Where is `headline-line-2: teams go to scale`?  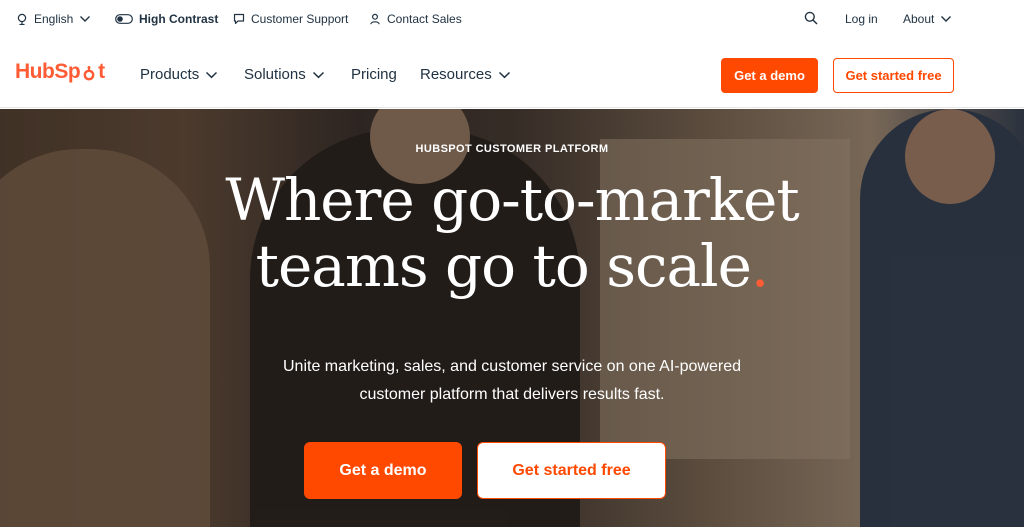
headline-line-2: teams go to scale is located at coordinates (503, 266).